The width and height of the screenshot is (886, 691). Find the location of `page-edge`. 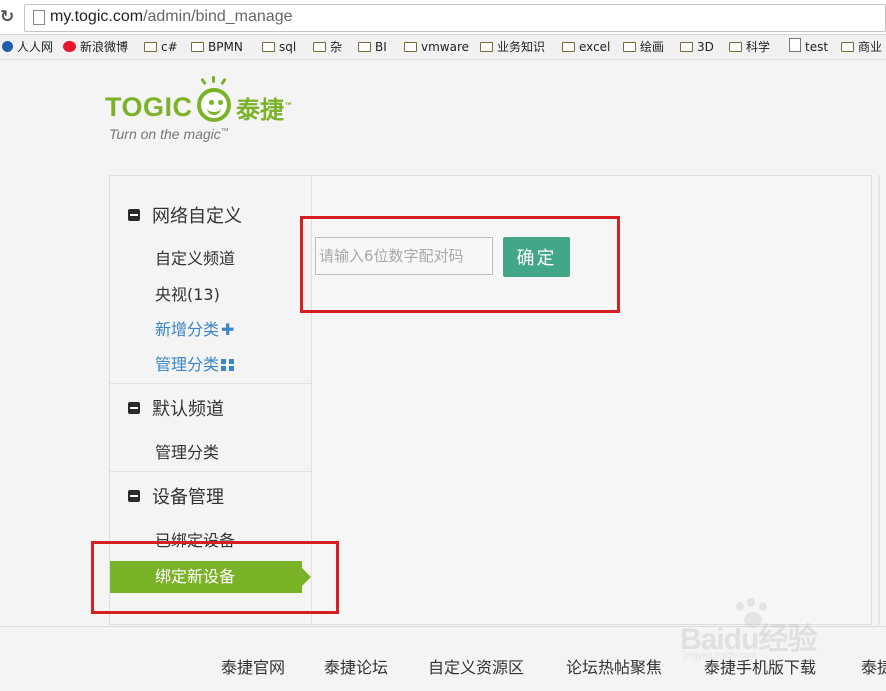

page-edge is located at coordinates (879, 400).